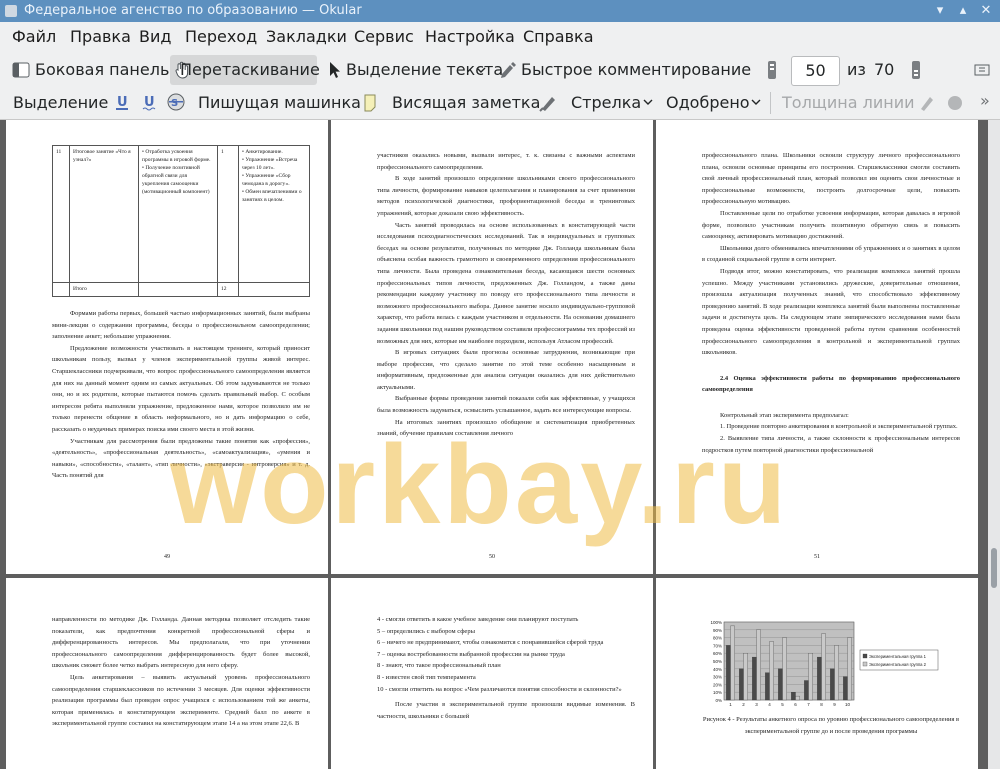 This screenshot has width=1000, height=769. I want to click on stamp-label: Одобрено, so click(708, 102).